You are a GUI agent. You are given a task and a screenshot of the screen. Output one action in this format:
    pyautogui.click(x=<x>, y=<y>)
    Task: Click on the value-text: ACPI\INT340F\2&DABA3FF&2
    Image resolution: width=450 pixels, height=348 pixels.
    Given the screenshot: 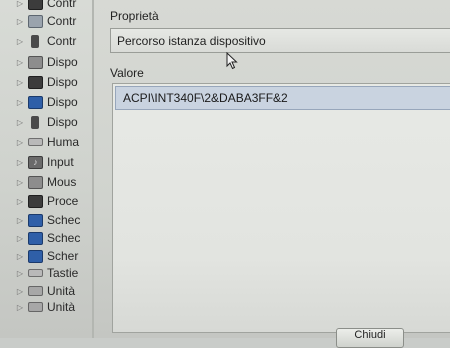 What is the action you would take?
    pyautogui.click(x=205, y=98)
    